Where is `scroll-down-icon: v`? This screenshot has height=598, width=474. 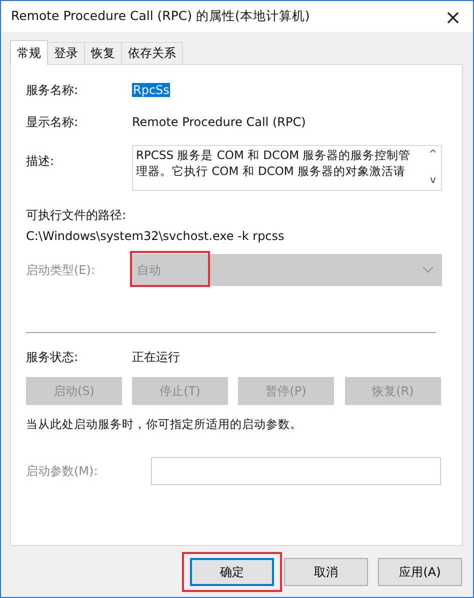 scroll-down-icon: v is located at coordinates (433, 181).